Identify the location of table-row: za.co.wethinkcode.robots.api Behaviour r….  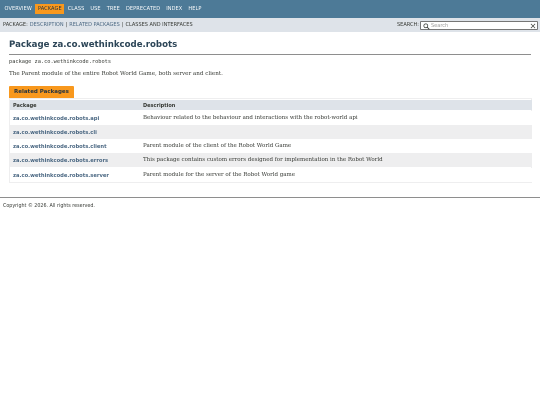
(271, 118).